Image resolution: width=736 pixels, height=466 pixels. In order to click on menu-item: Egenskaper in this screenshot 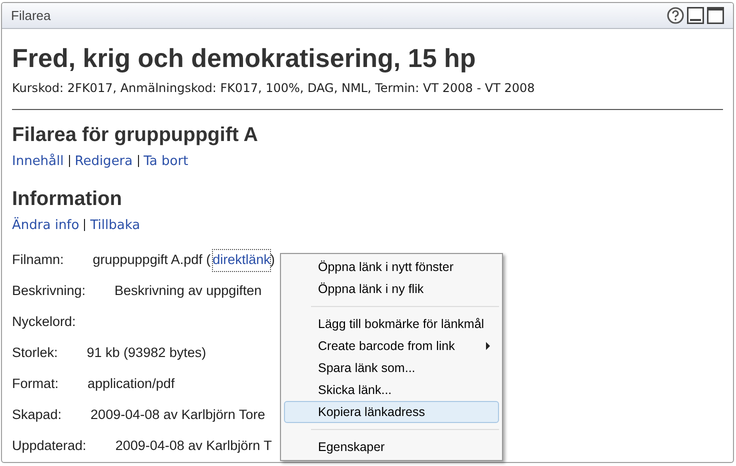, I will do `click(391, 447)`.